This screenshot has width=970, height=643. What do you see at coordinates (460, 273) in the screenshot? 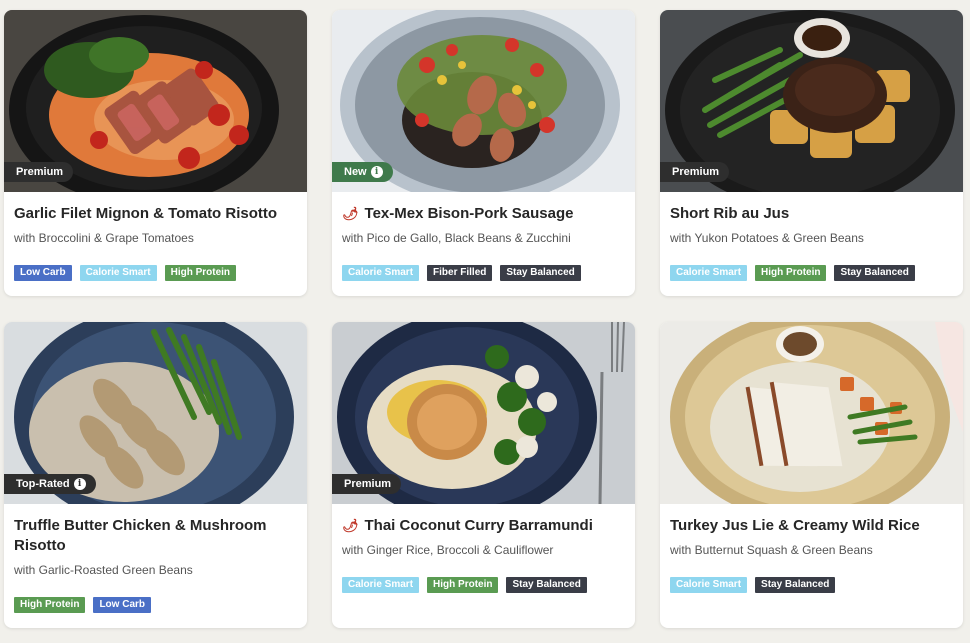
I see `tag-fiber-filled: Fiber Filled` at bounding box center [460, 273].